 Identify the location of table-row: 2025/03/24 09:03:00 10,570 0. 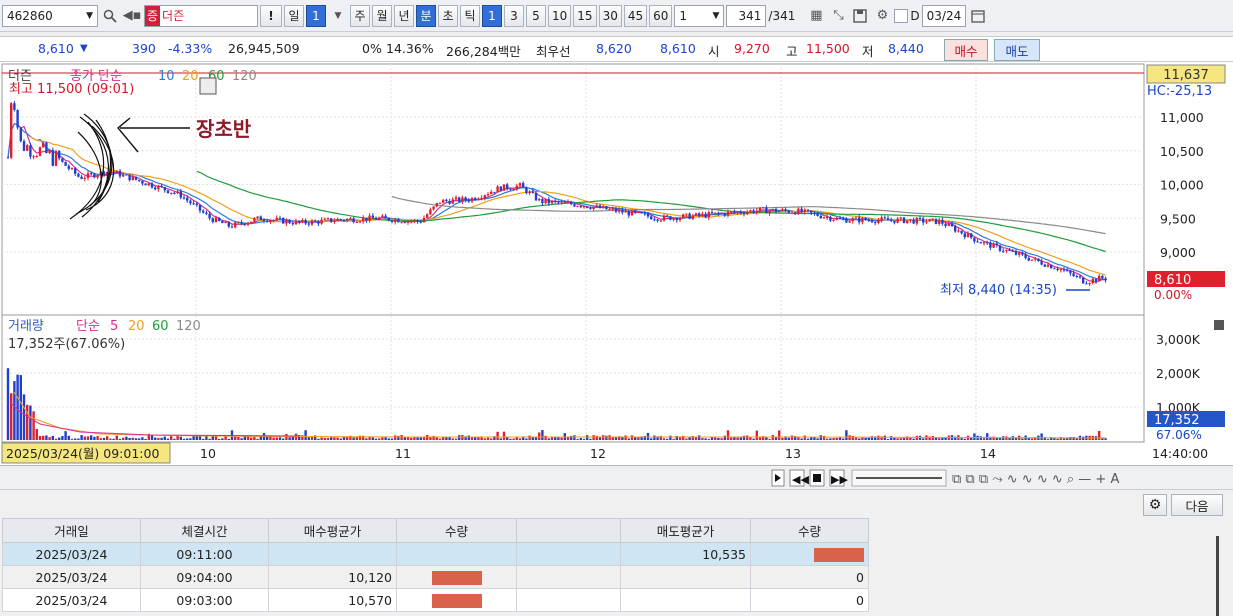
(435, 600).